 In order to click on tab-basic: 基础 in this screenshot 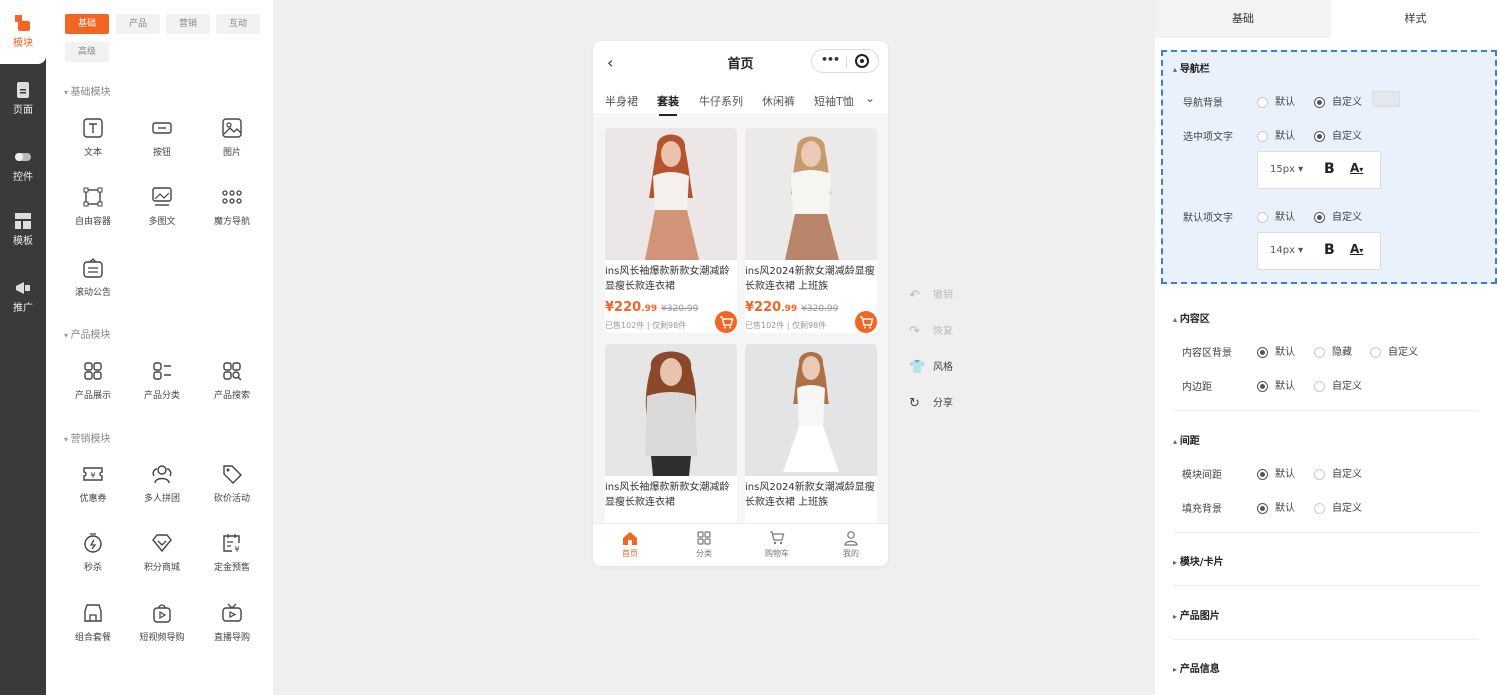, I will do `click(1243, 19)`.